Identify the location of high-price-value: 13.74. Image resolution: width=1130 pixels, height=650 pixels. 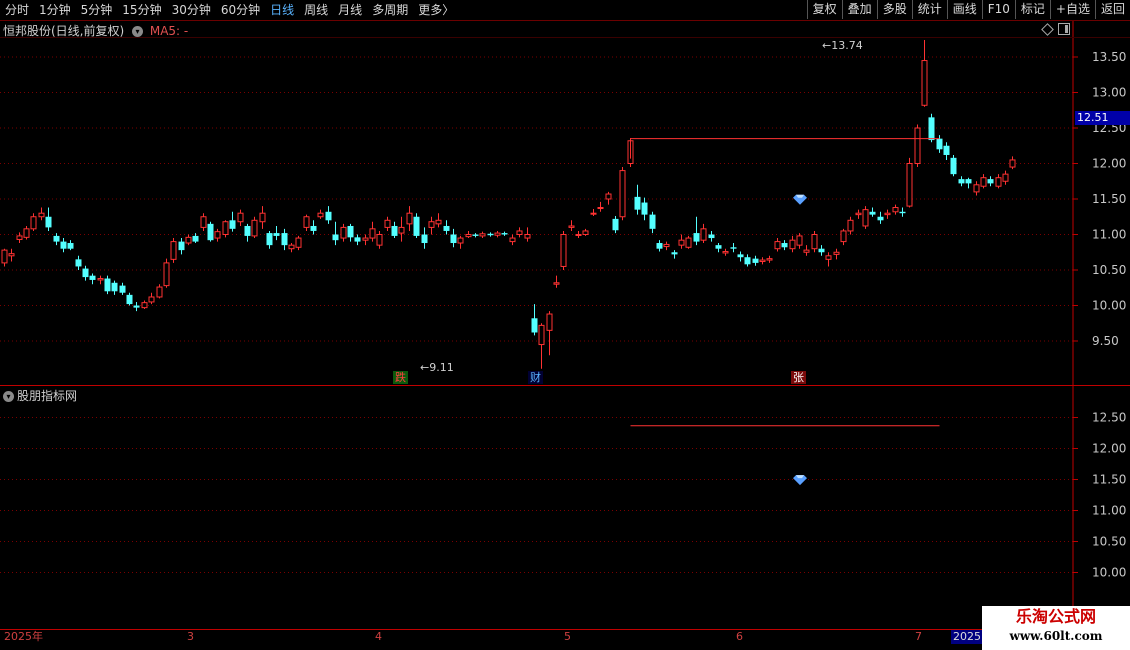
(847, 45).